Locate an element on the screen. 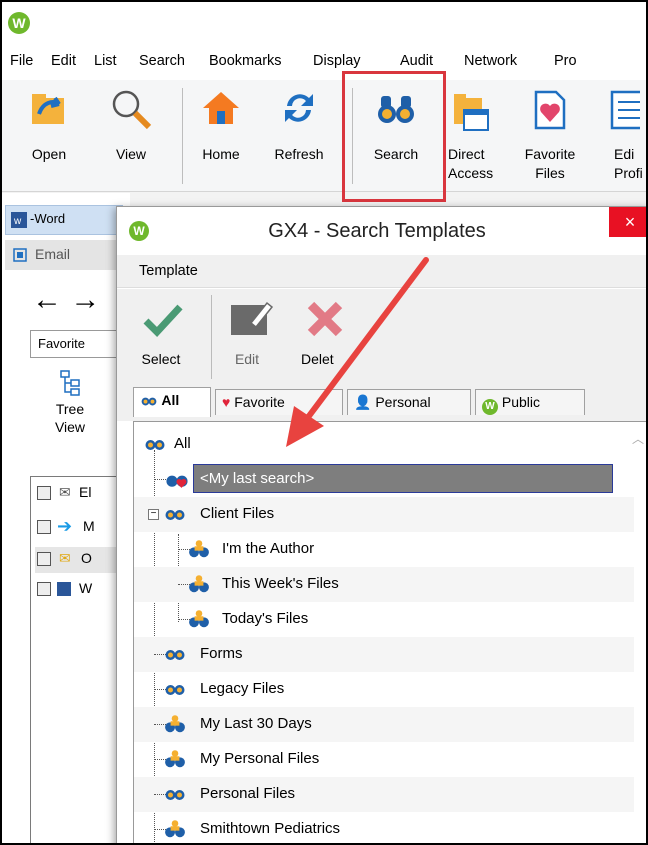 This screenshot has height=845, width=648. profile-icon is located at coordinates (625, 110).